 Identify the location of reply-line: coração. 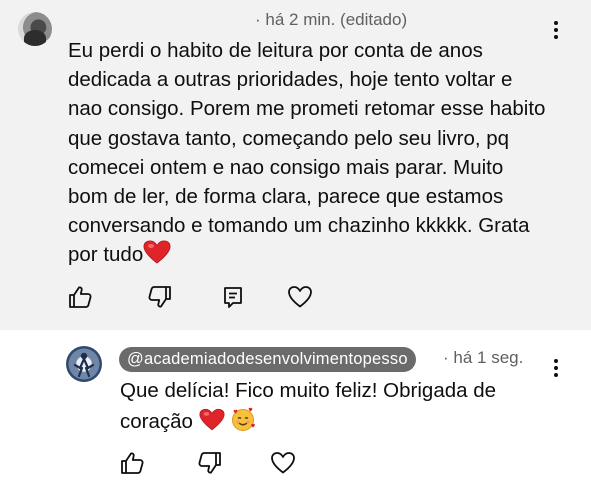
(156, 421).